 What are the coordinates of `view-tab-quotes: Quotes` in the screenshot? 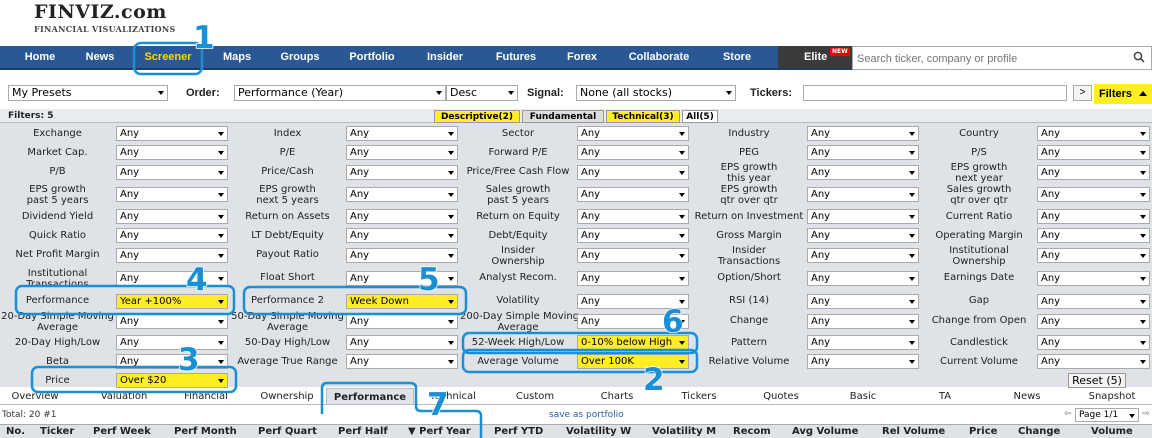 It's located at (781, 396).